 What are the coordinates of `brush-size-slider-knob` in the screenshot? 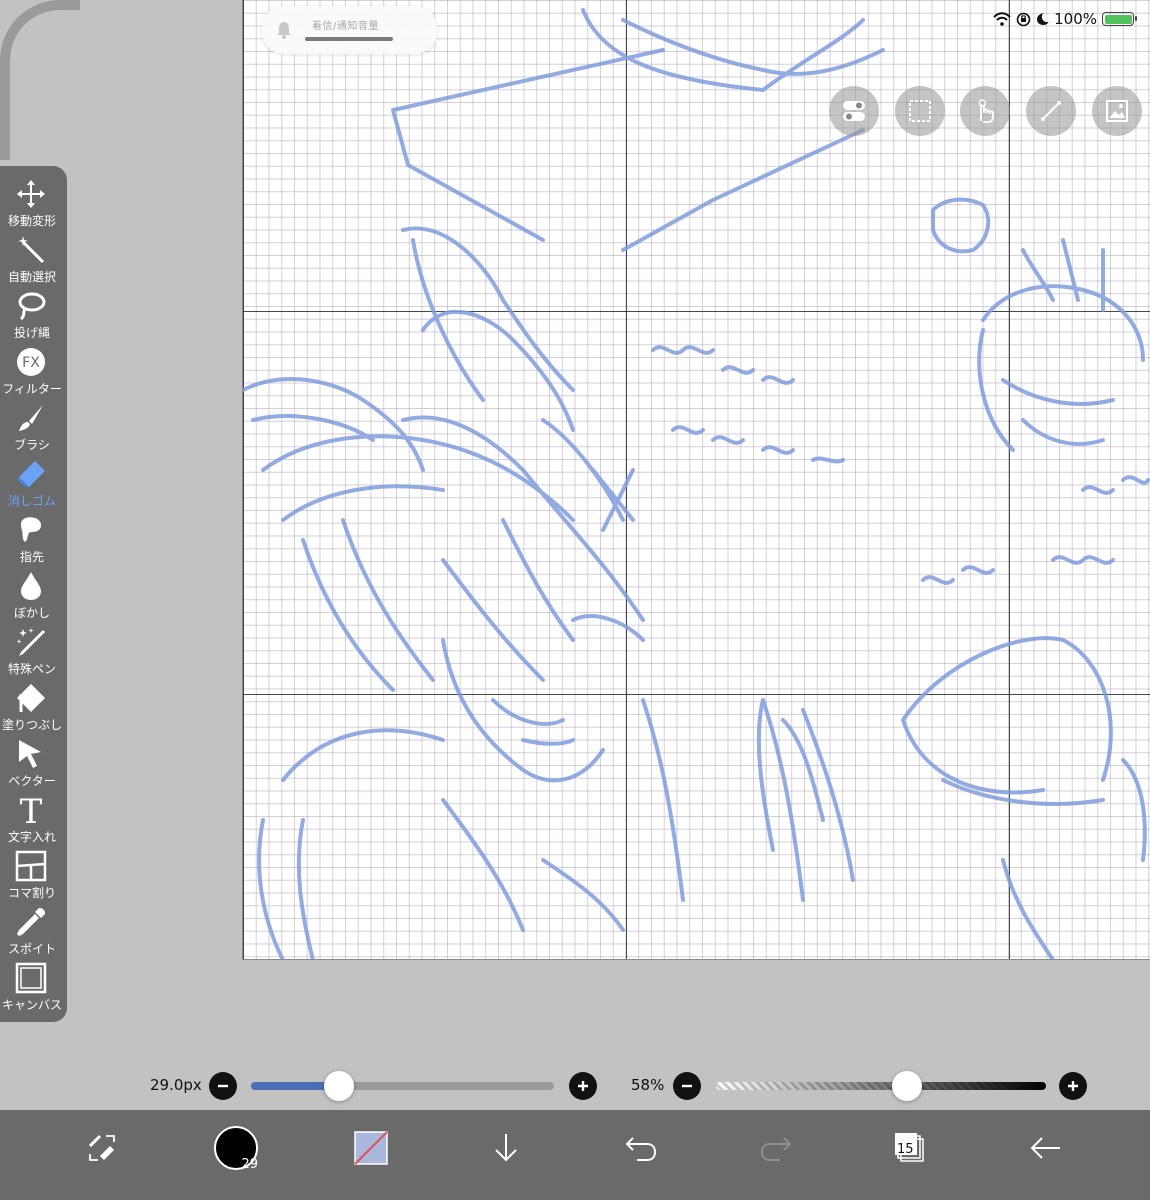 It's located at (338, 1086).